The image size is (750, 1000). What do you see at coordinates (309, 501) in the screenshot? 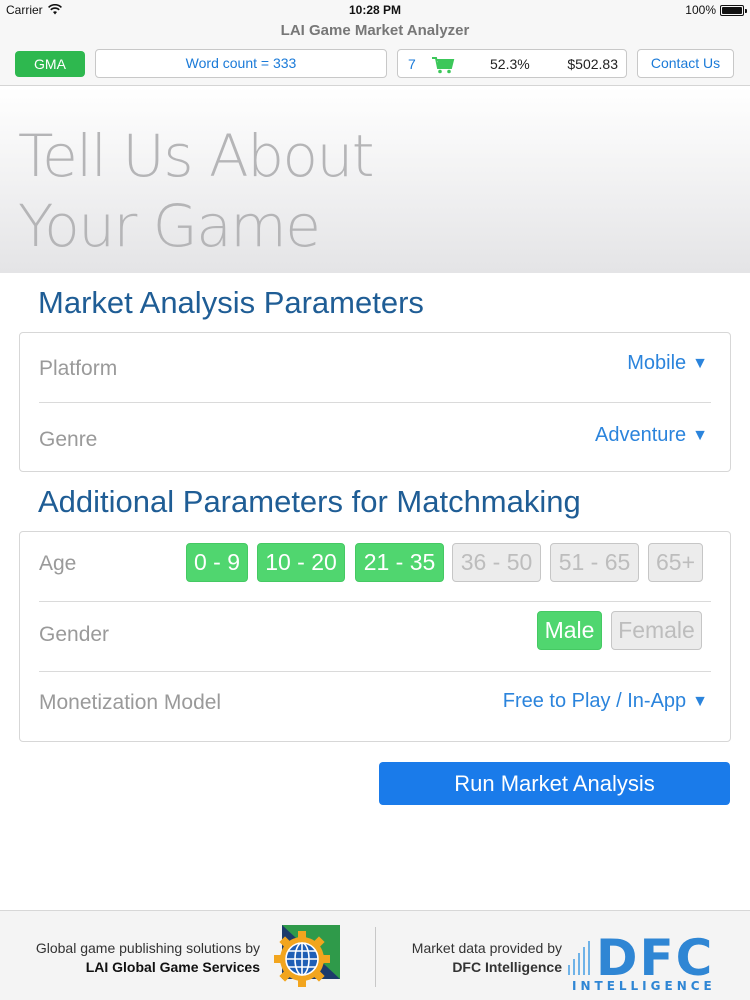
I see `matchmaking-section-title: Additional Parameters for Matchmaking` at bounding box center [309, 501].